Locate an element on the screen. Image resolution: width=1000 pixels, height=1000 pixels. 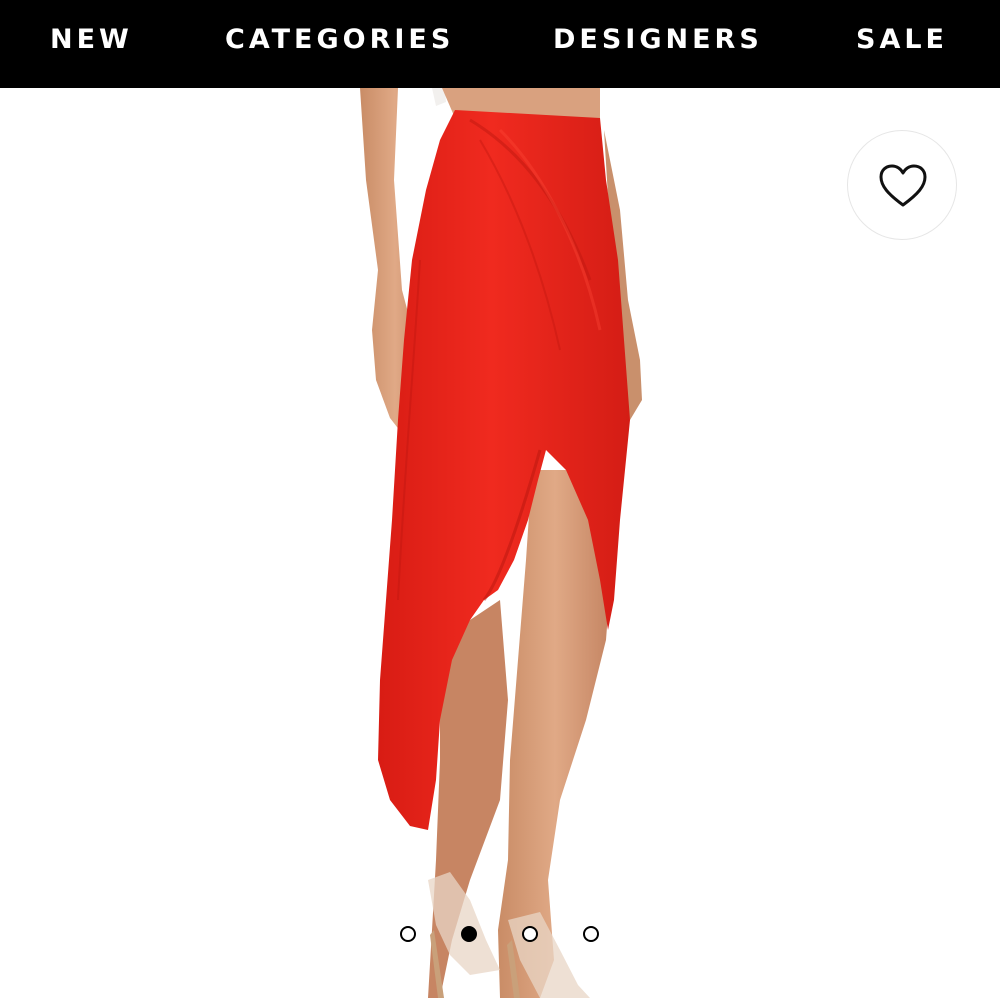
carousel-pagination is located at coordinates (503, 936).